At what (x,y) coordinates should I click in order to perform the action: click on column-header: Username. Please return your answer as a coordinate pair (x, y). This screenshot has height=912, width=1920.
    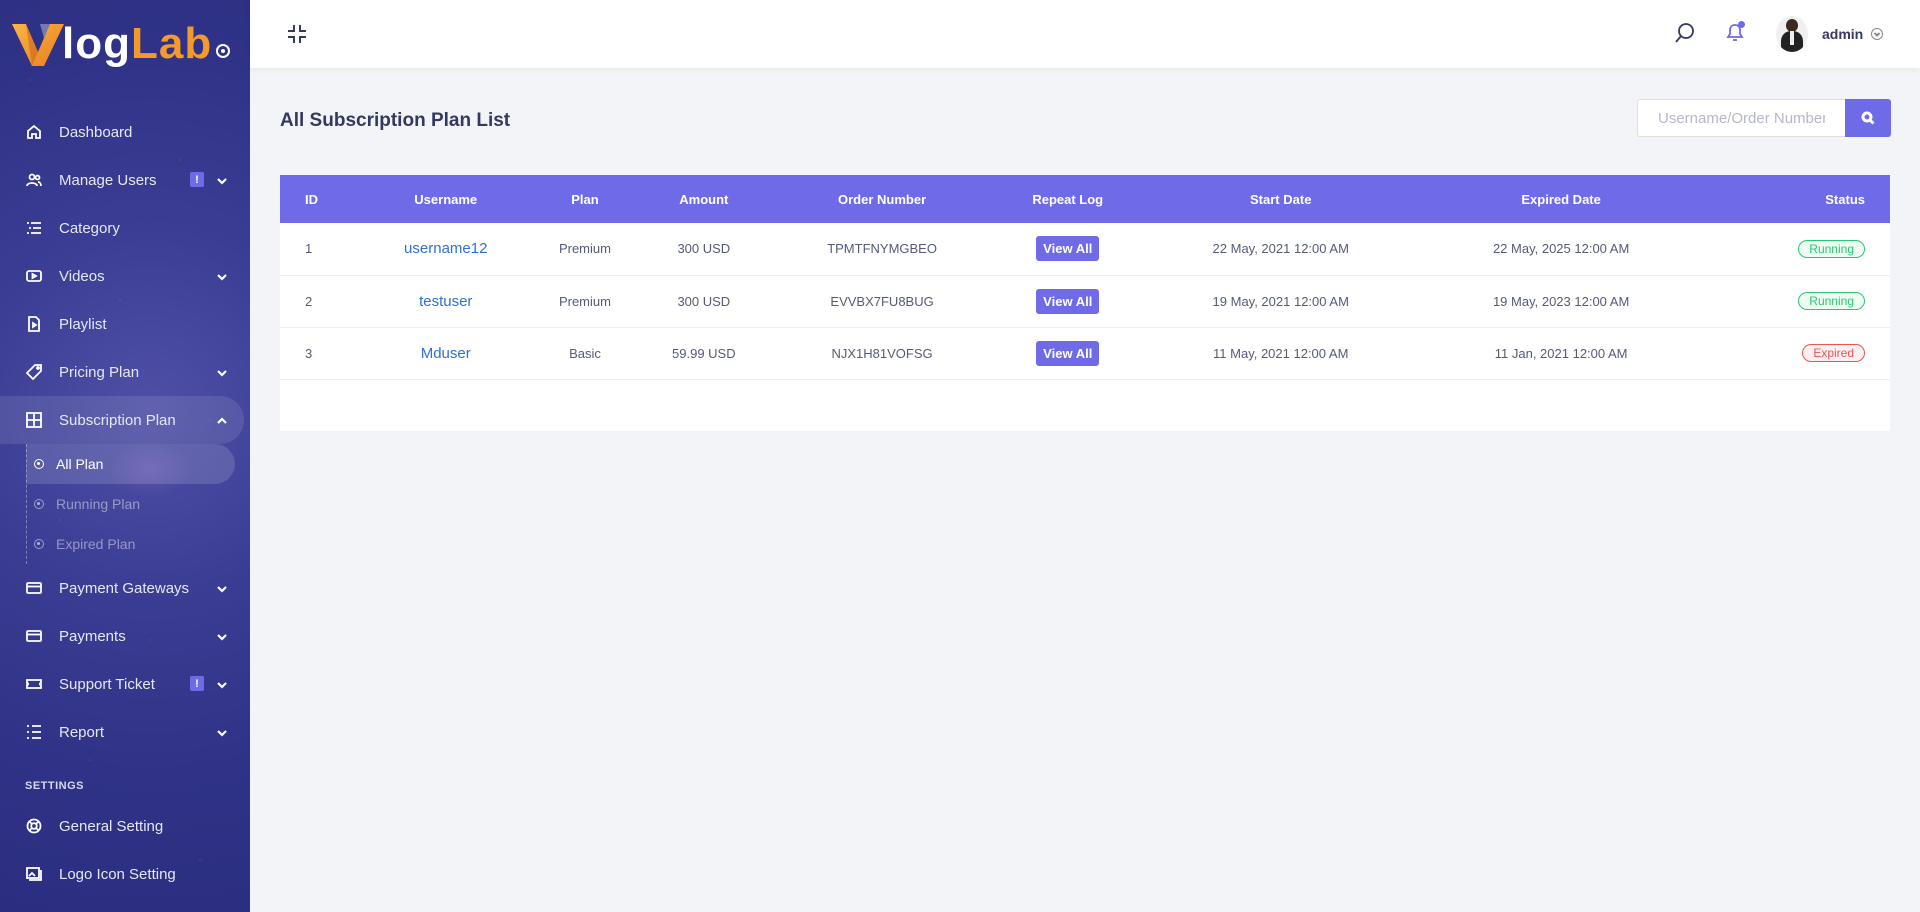
    Looking at the image, I should click on (446, 199).